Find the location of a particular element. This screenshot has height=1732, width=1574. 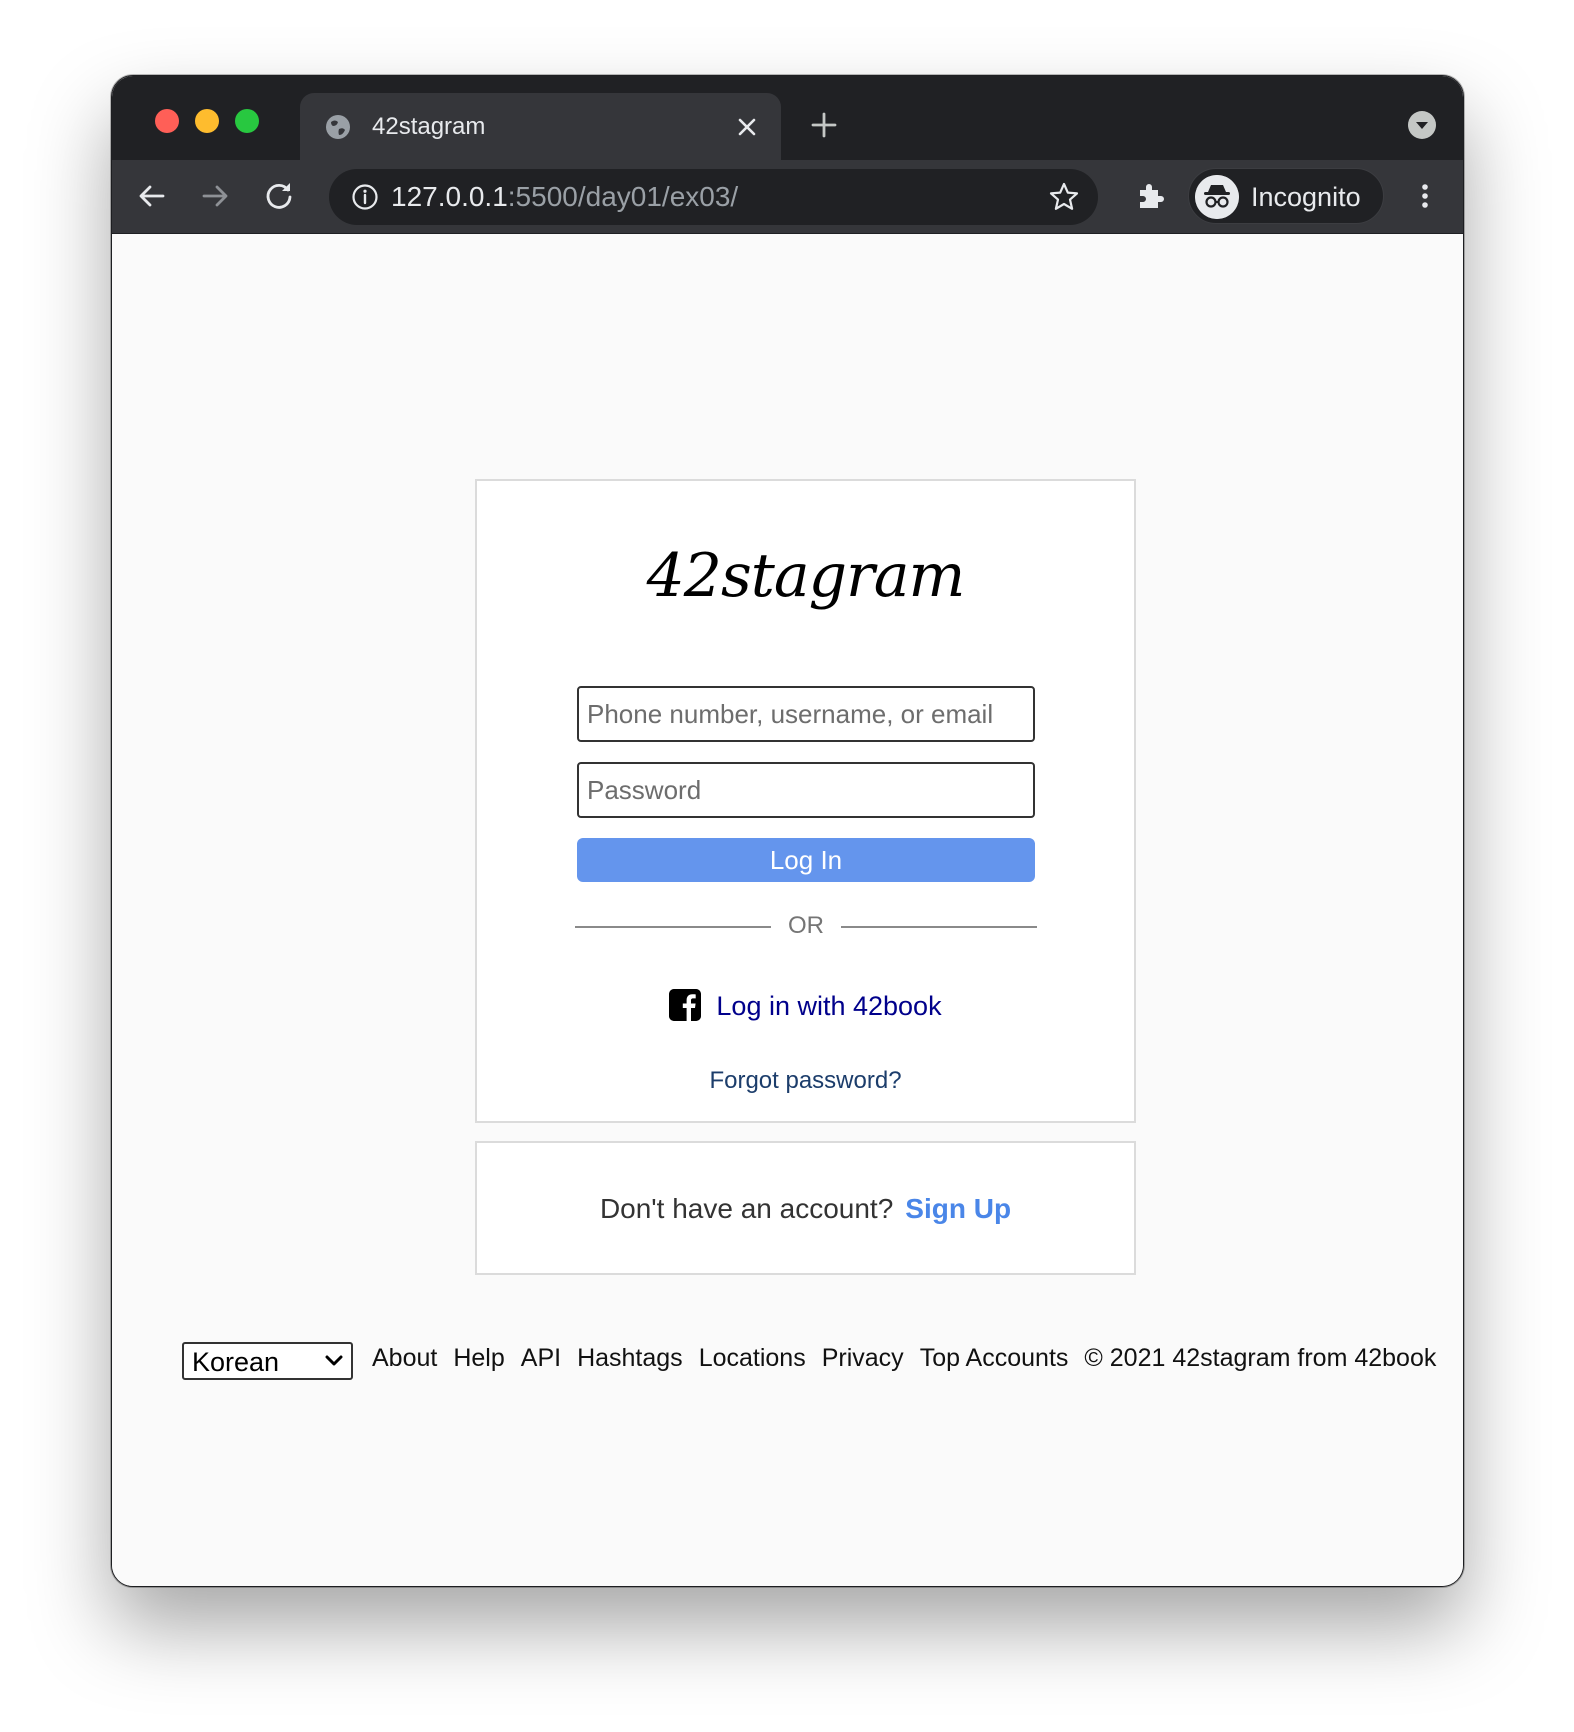

footer-link-privacy: Privacy is located at coordinates (863, 1358).